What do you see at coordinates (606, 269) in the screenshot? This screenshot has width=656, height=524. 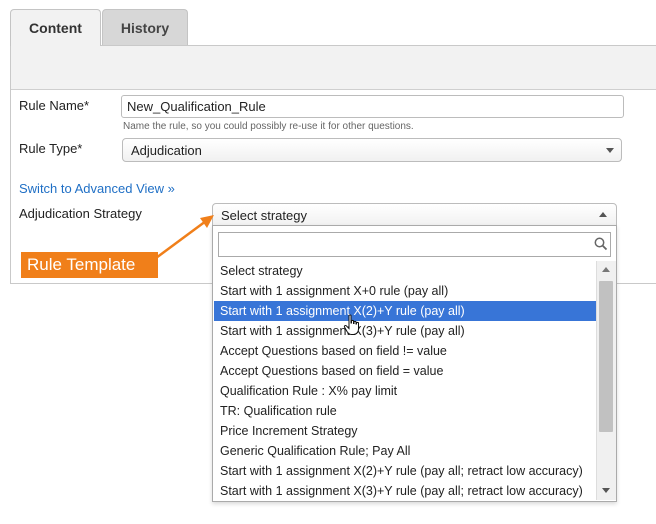 I see `scroll-up-arrow-icon` at bounding box center [606, 269].